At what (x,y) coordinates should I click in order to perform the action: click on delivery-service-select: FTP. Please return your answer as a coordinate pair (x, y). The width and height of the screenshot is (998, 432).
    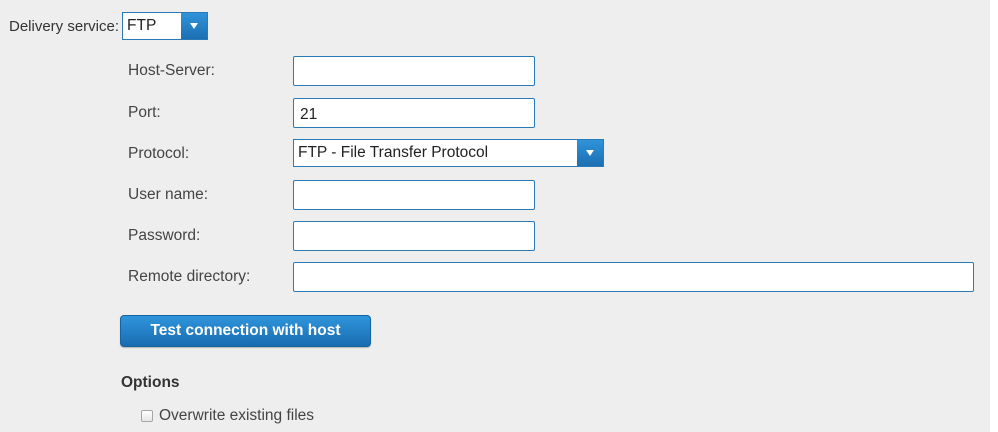
    Looking at the image, I should click on (165, 26).